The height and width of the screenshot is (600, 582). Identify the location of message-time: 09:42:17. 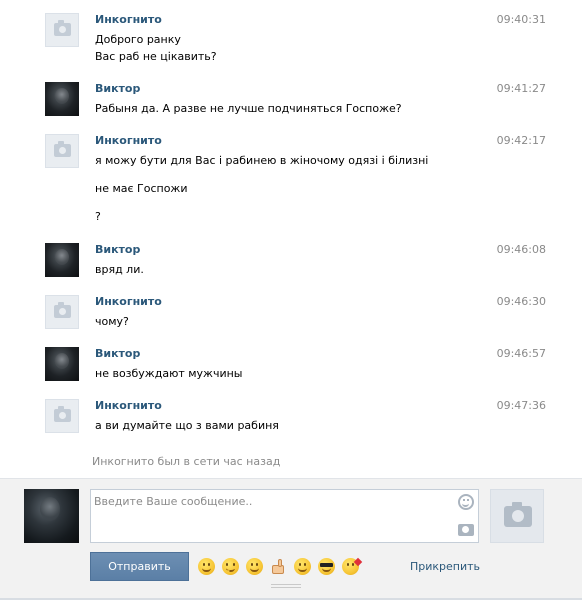
(521, 140).